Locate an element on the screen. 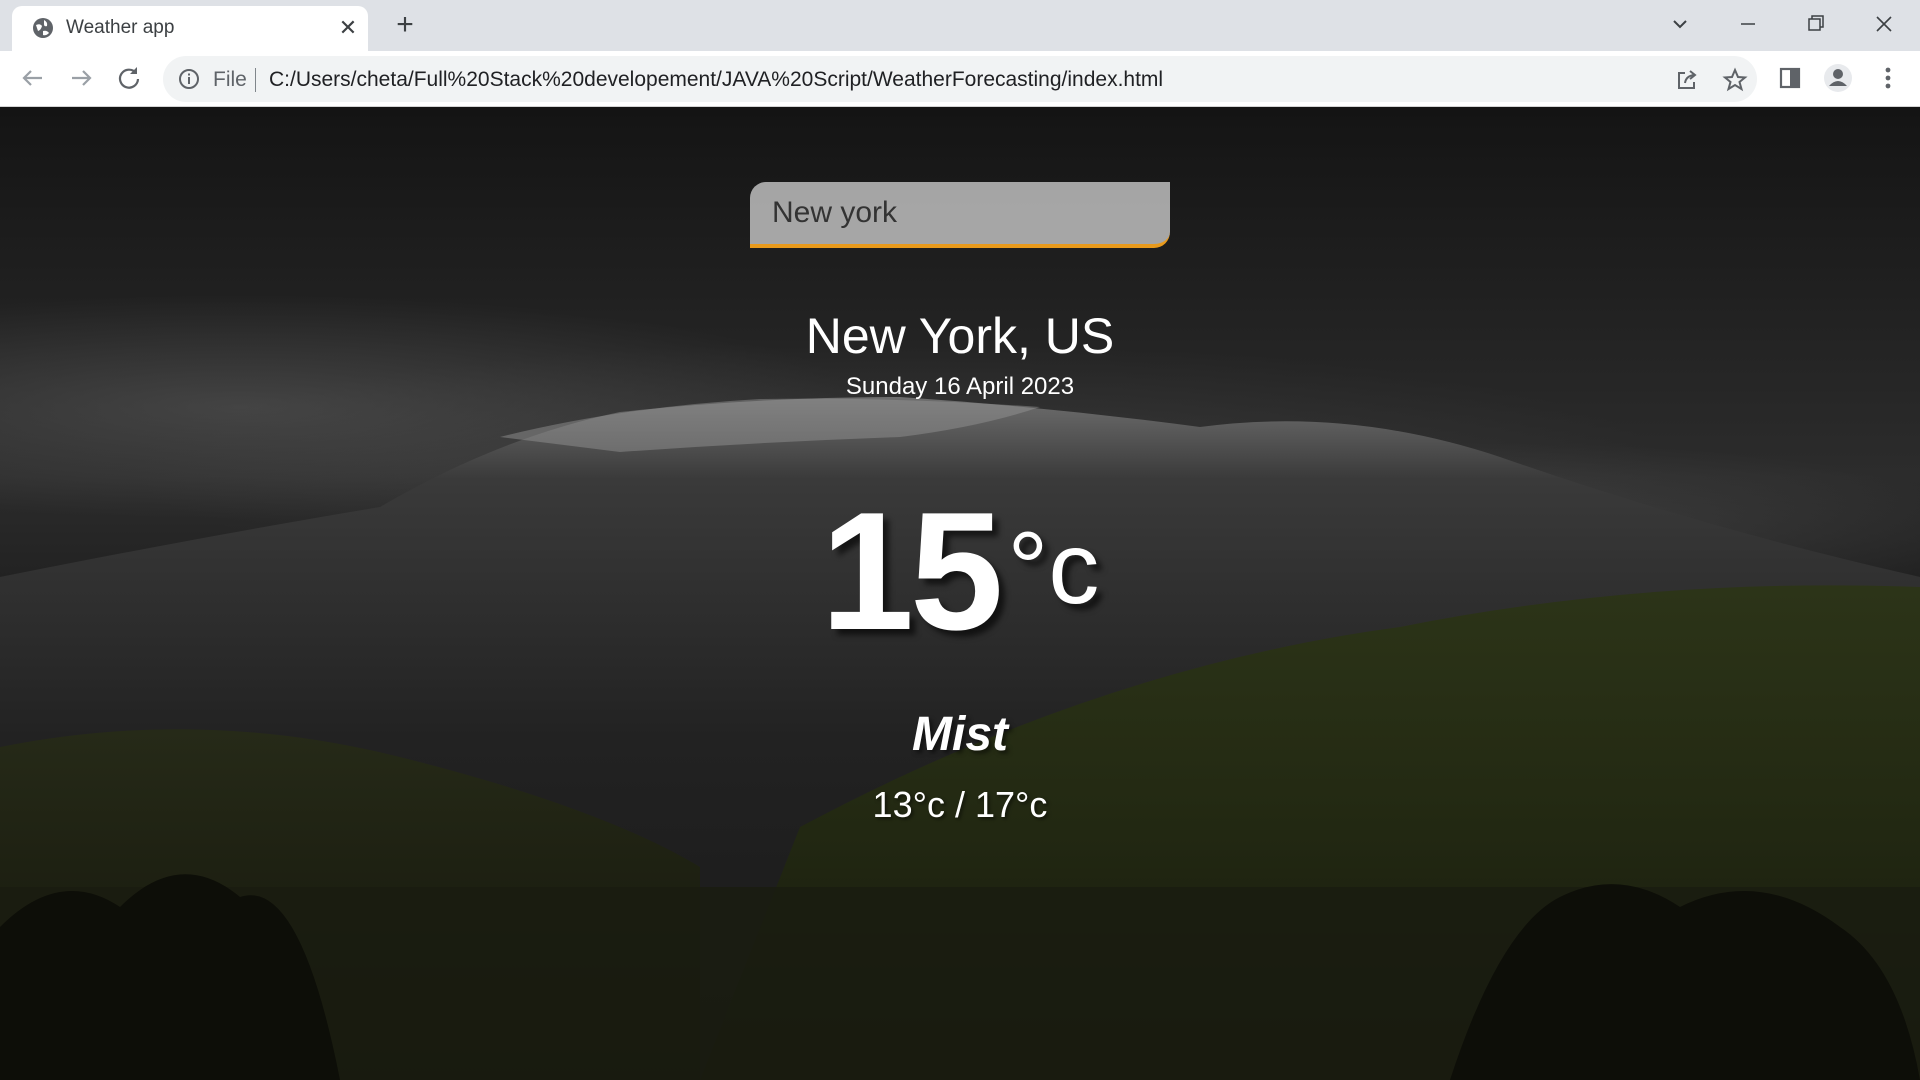 The height and width of the screenshot is (1080, 1920). weather-condition: Mist is located at coordinates (960, 734).